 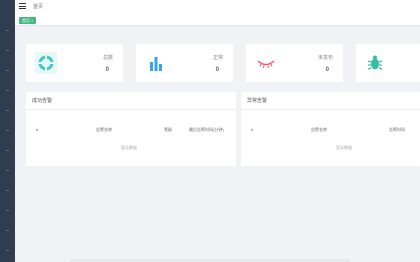 What do you see at coordinates (266, 64) in the screenshot?
I see `eye-closed-icon` at bounding box center [266, 64].